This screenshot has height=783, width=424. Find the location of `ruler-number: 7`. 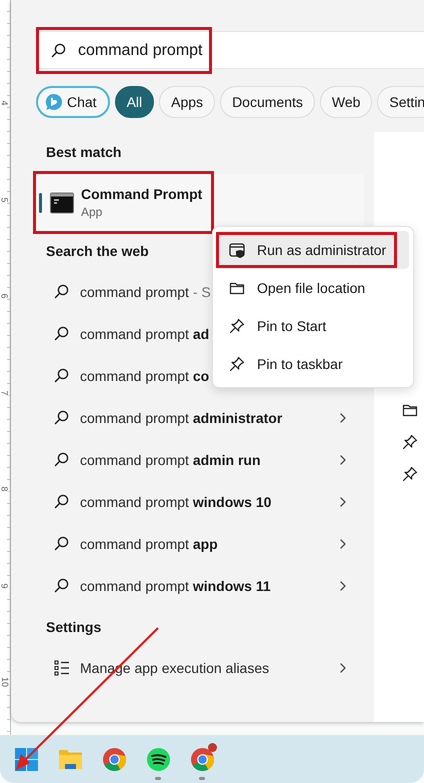

ruler-number: 7 is located at coordinates (5, 393).